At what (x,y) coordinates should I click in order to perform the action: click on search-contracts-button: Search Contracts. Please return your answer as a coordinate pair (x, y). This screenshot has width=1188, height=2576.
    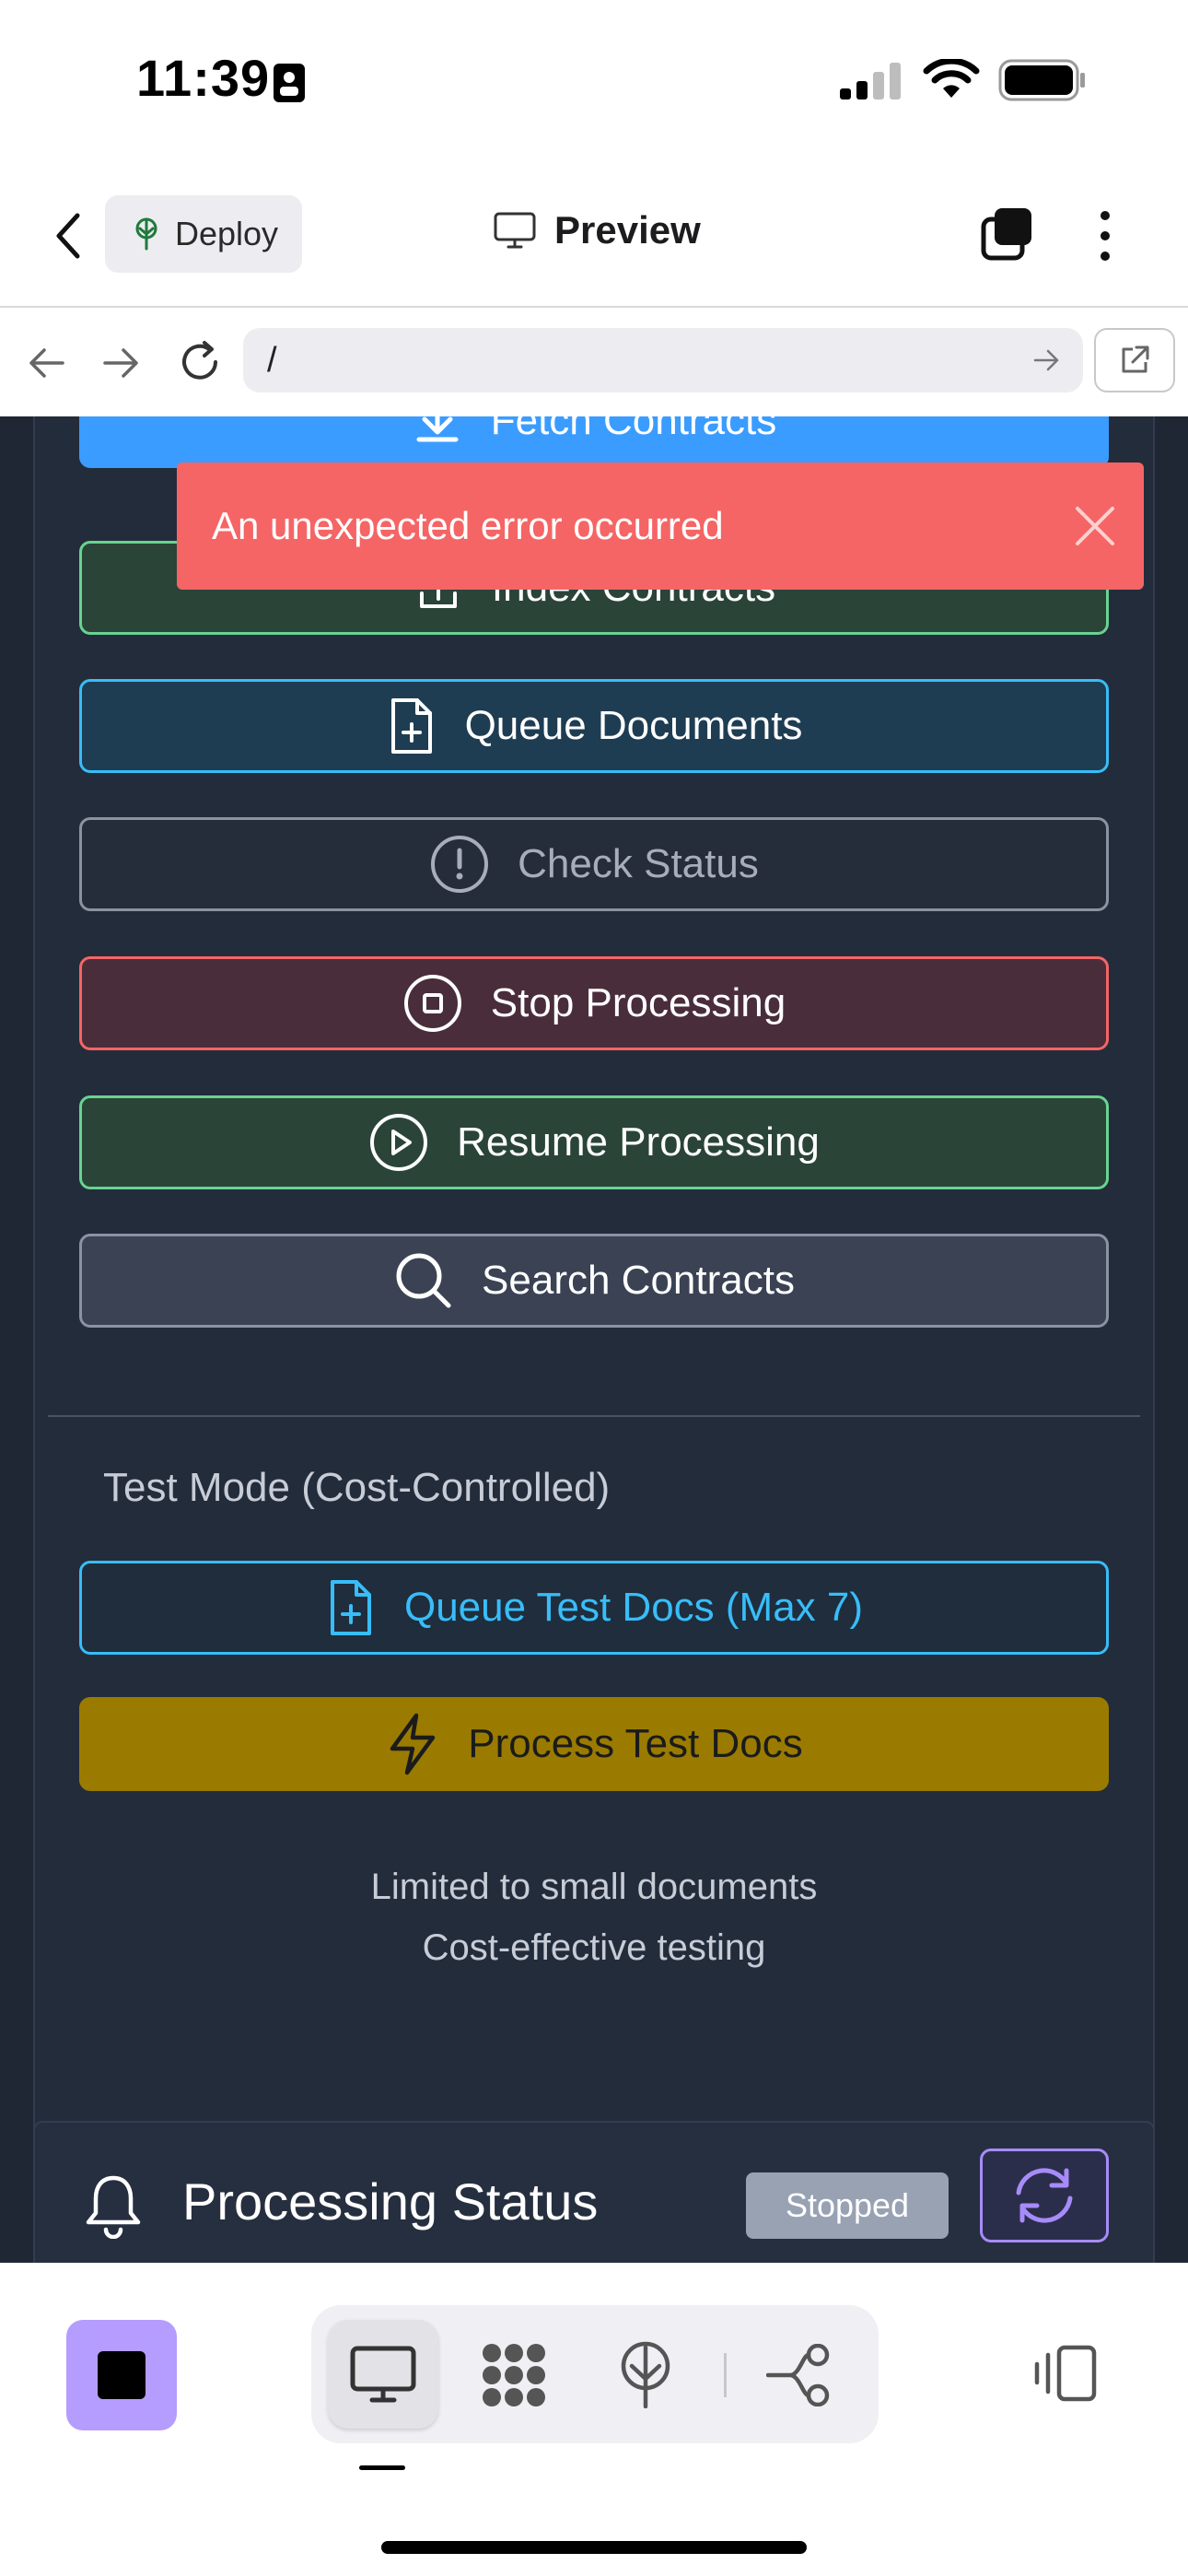
    Looking at the image, I should click on (594, 1281).